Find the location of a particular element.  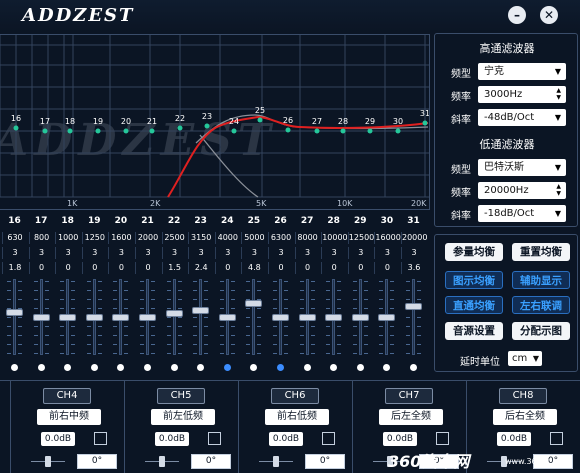

channel-title: CH4 is located at coordinates (67, 396).